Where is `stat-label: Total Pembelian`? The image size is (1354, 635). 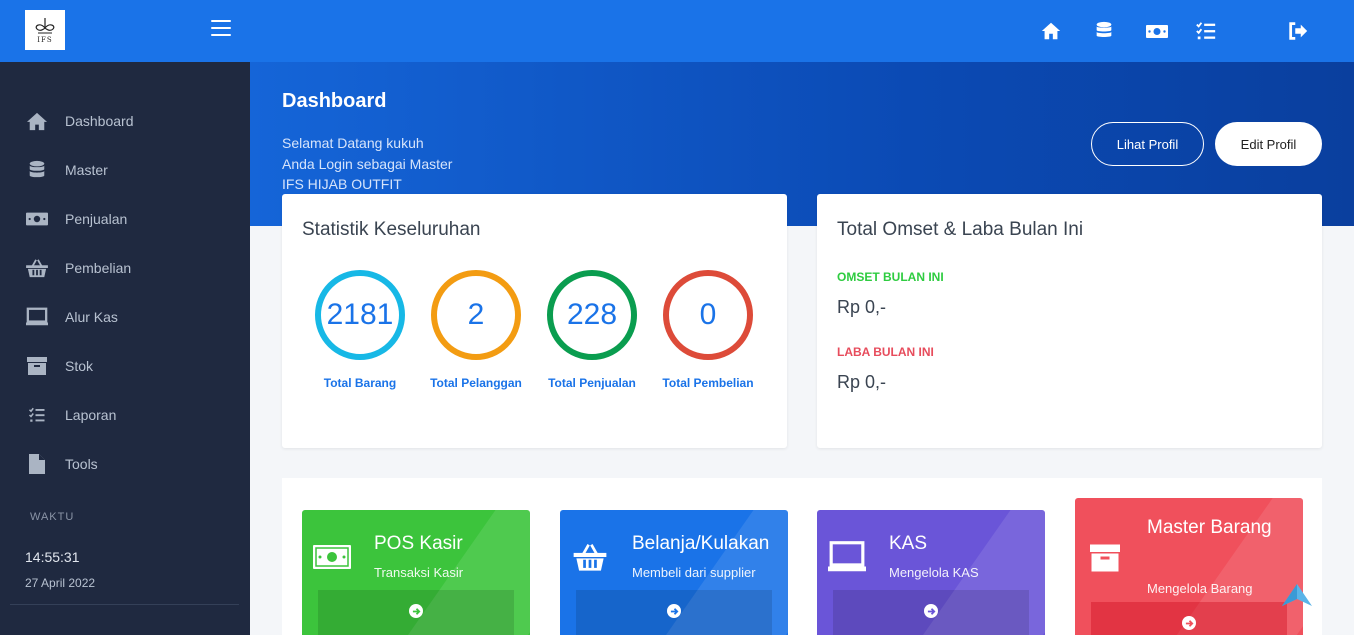 stat-label: Total Pembelian is located at coordinates (708, 383).